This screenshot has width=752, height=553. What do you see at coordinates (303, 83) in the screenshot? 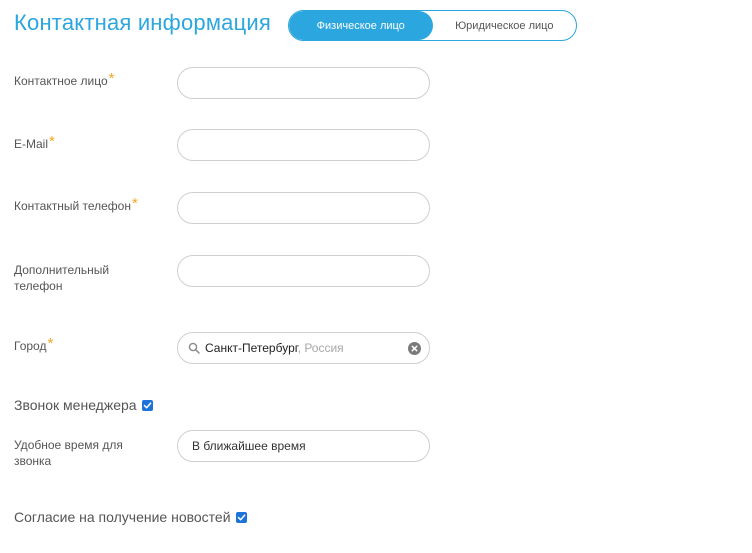
I see `contact-person-input` at bounding box center [303, 83].